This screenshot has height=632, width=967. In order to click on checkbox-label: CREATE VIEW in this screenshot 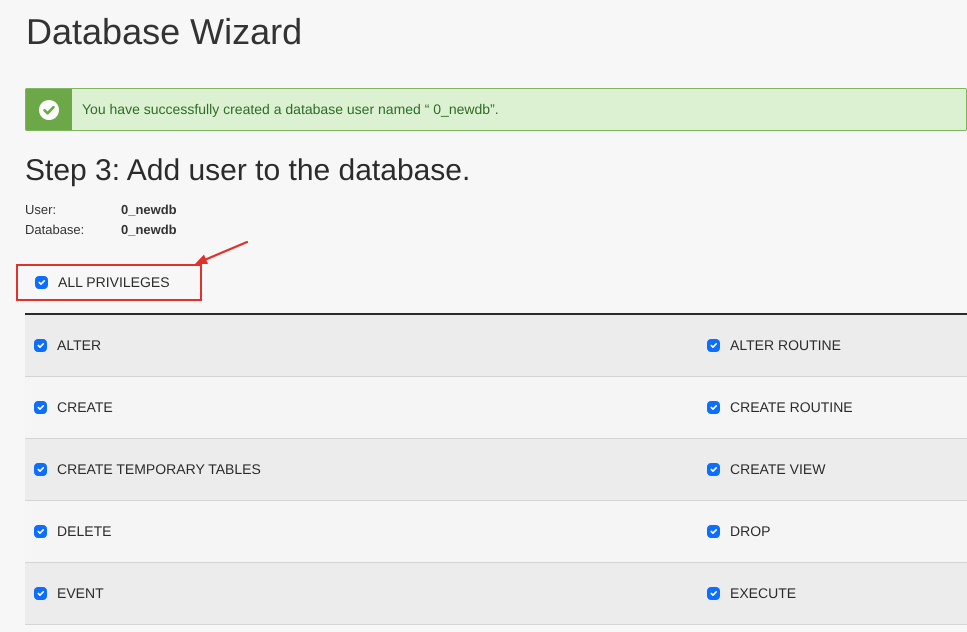, I will do `click(778, 469)`.